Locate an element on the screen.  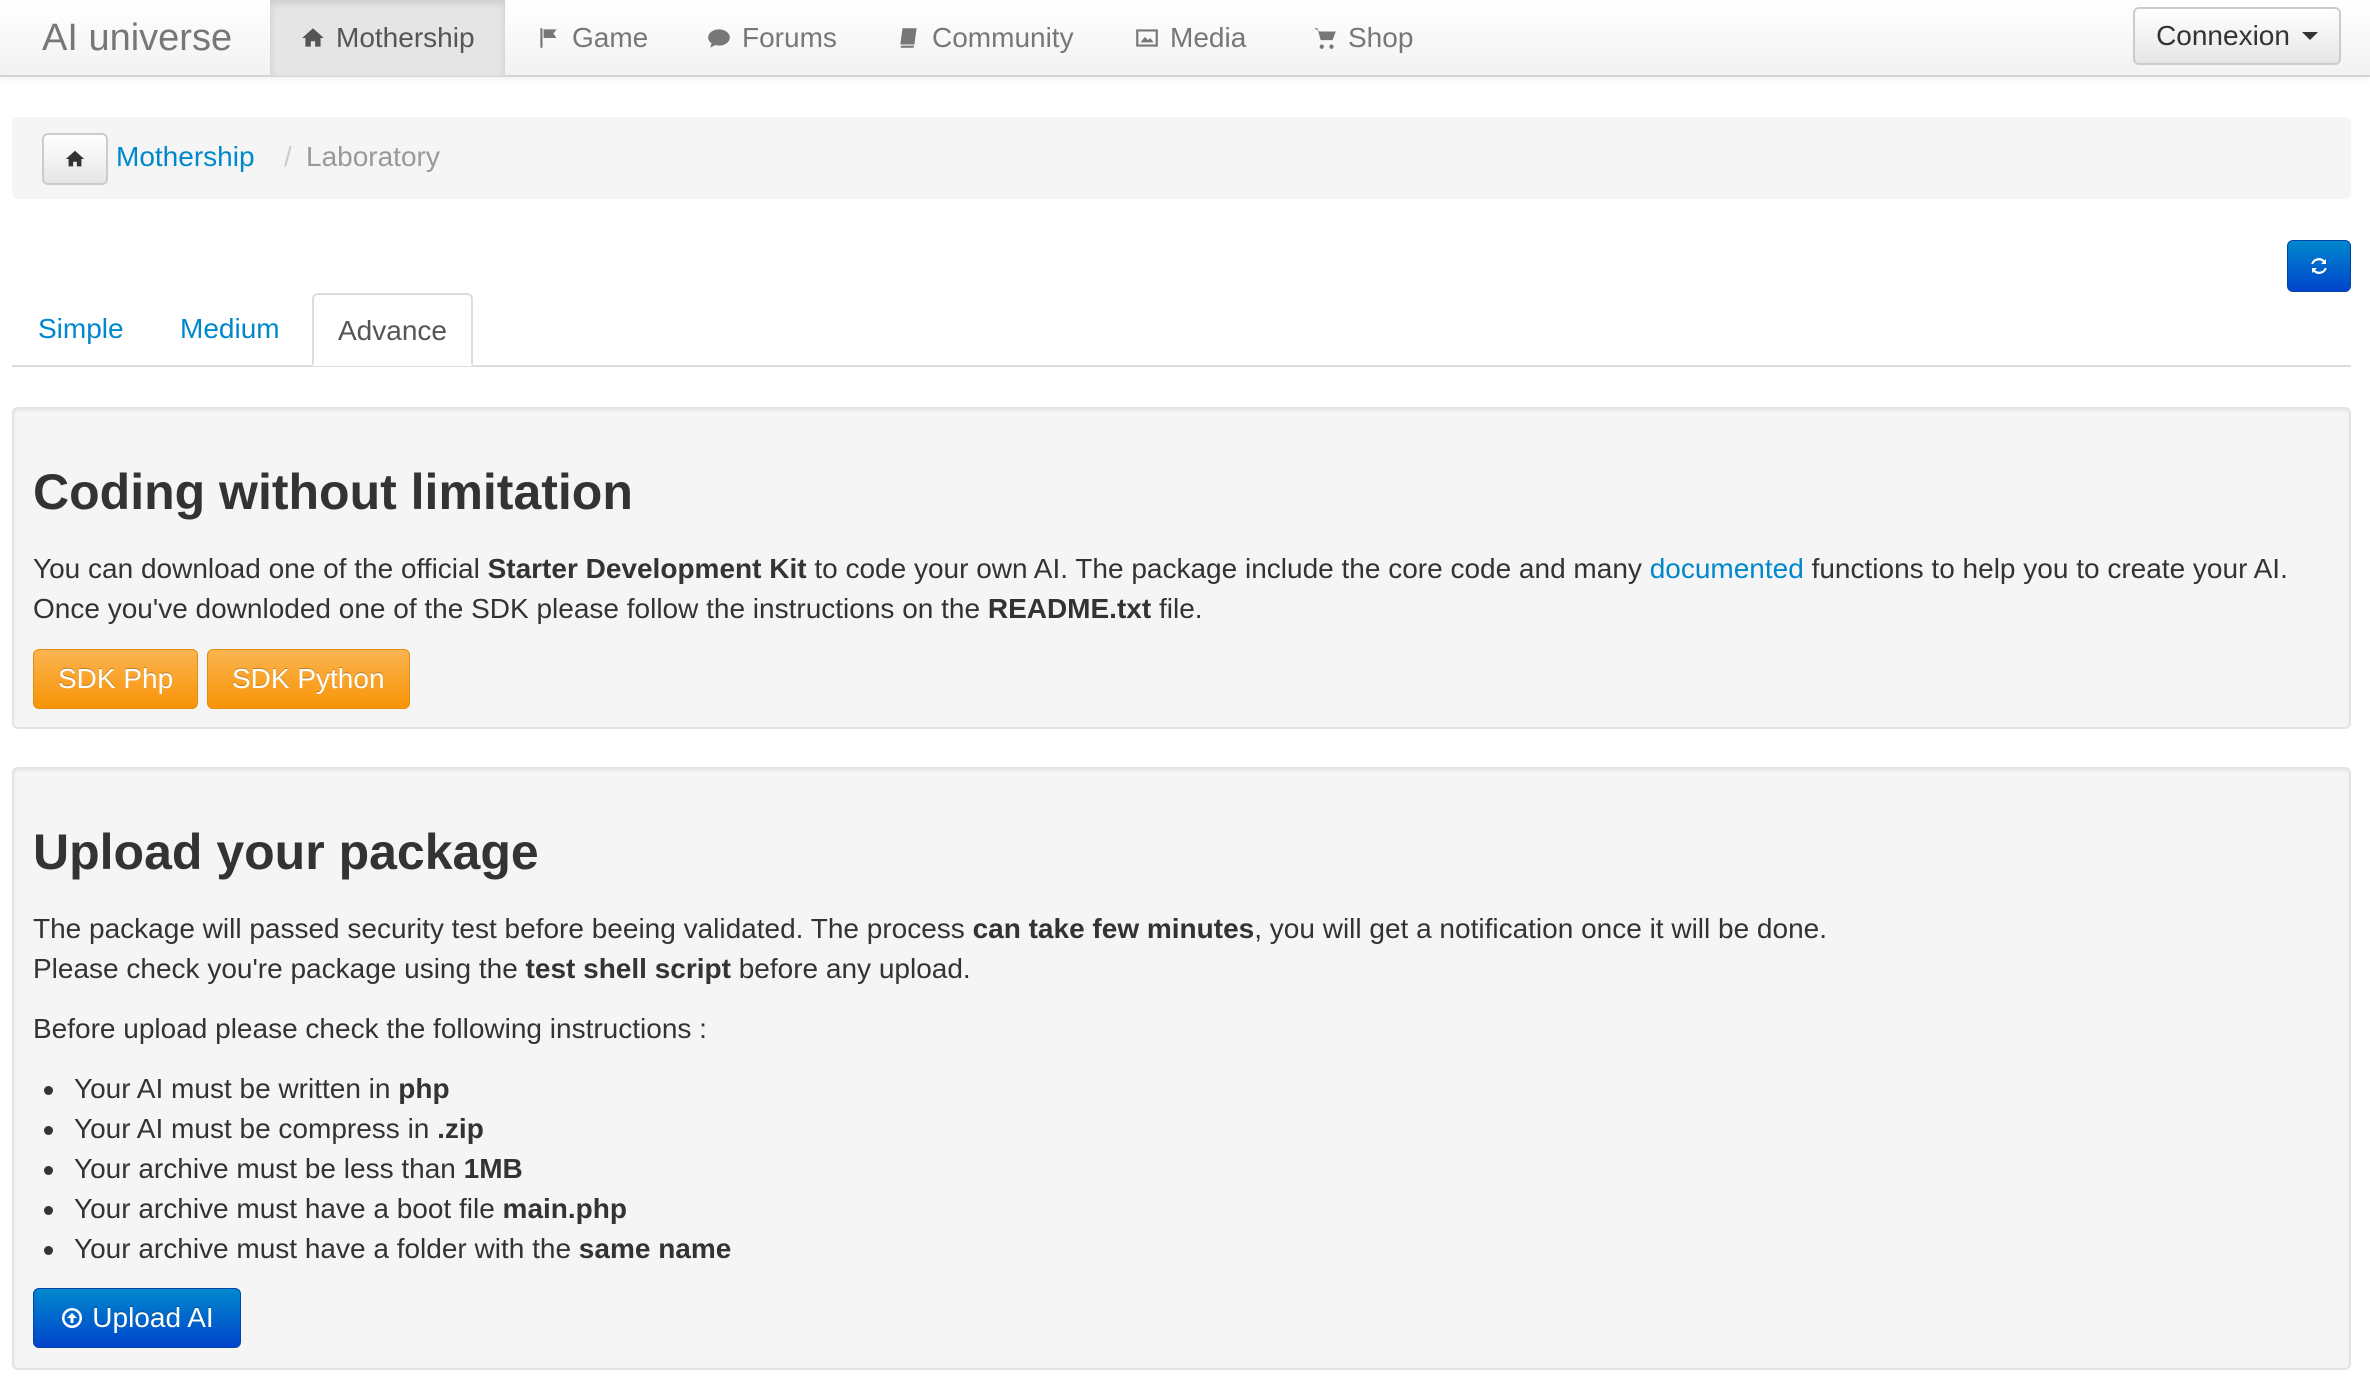
tab-medium: Medium is located at coordinates (230, 329).